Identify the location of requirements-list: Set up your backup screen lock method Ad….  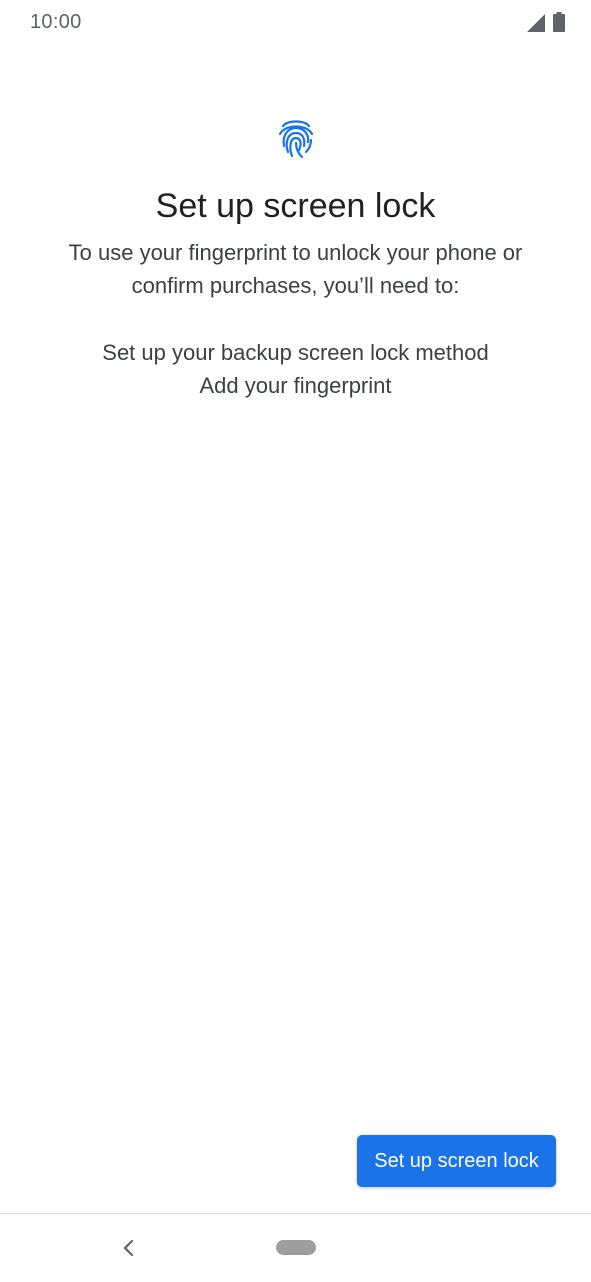
(295, 369).